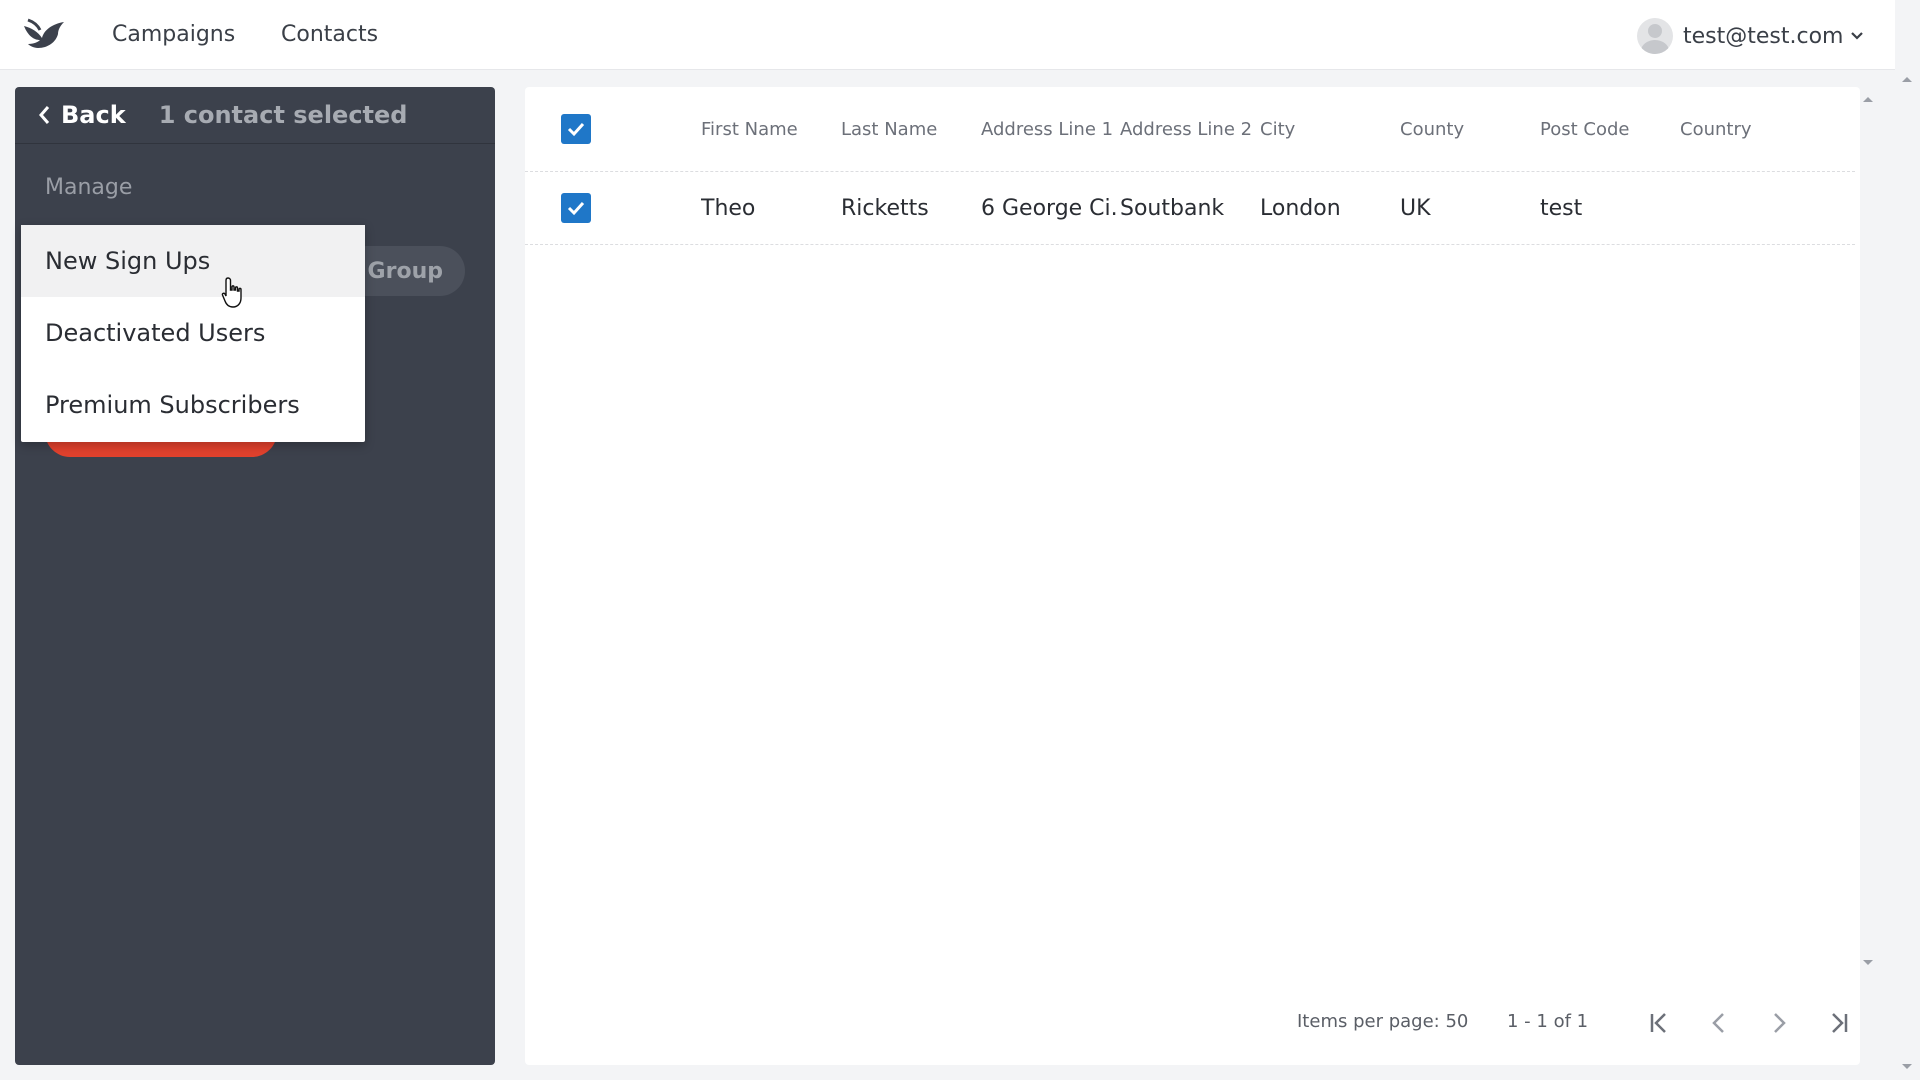 This screenshot has width=1920, height=1080. Describe the element at coordinates (1857, 36) in the screenshot. I see `chevron-down-icon` at that location.